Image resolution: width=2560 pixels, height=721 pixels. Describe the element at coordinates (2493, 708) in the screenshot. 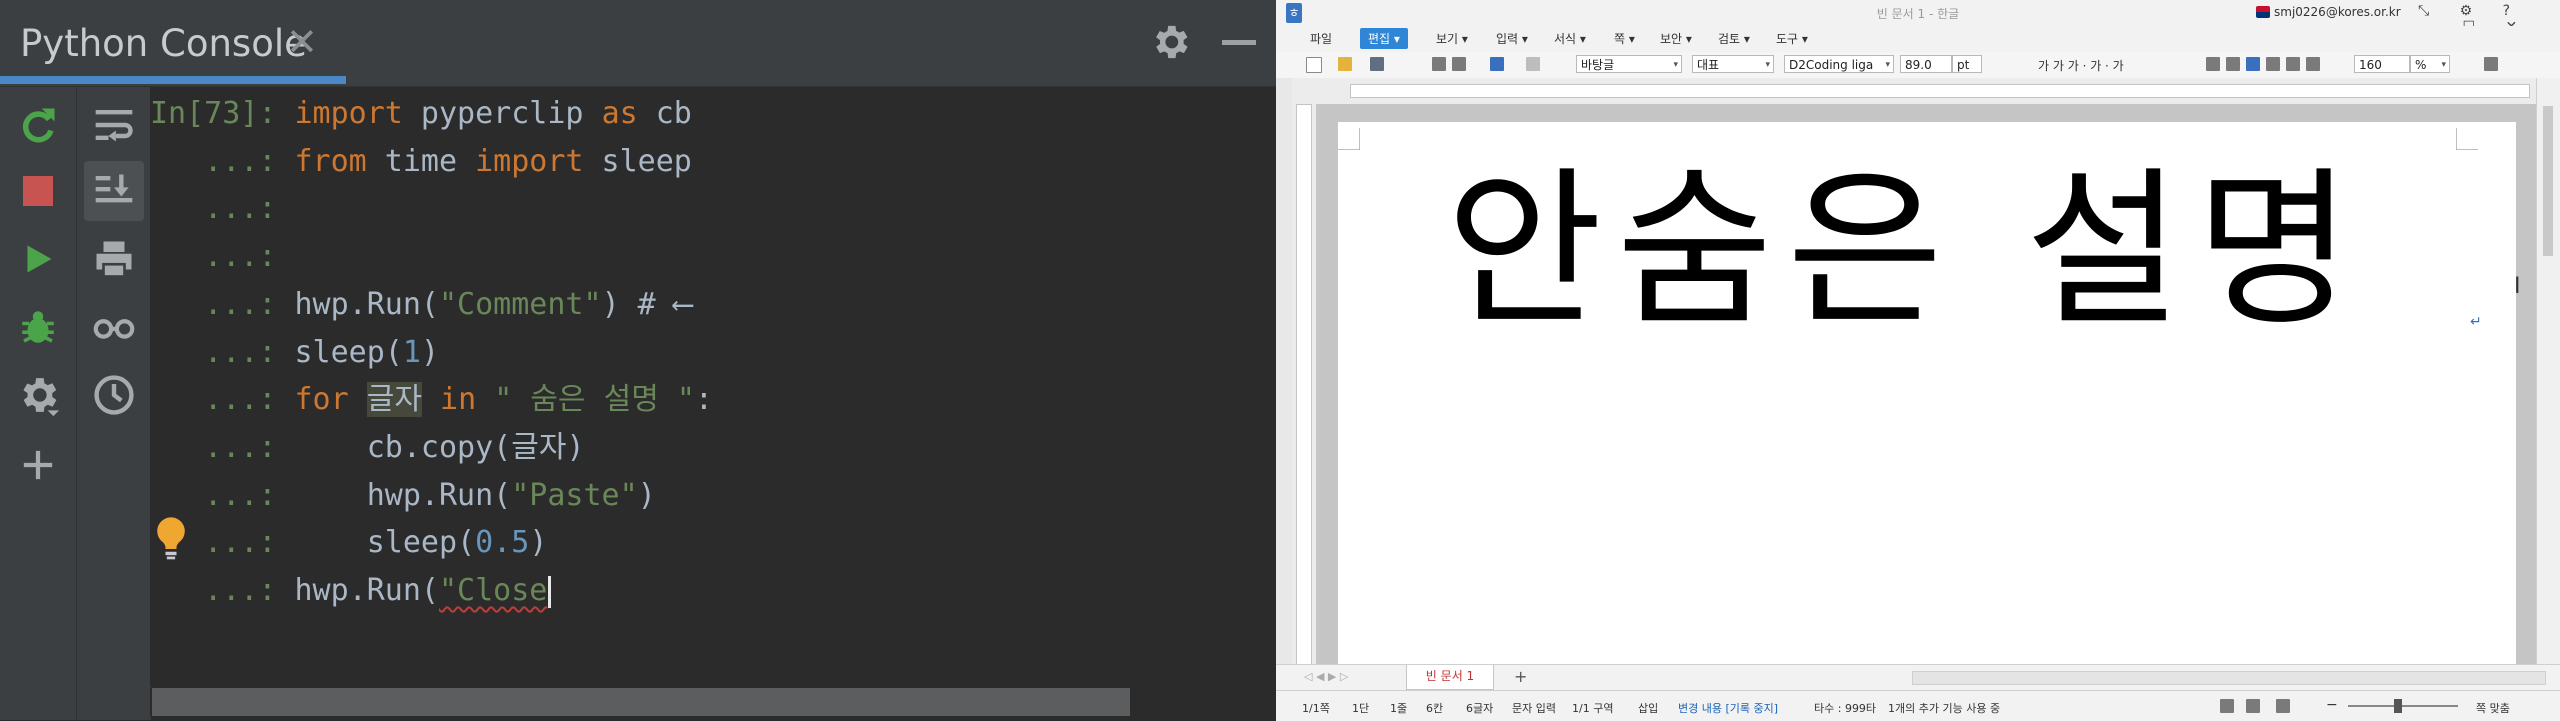

I see `status-fit-page: 쪽 맞춤` at that location.